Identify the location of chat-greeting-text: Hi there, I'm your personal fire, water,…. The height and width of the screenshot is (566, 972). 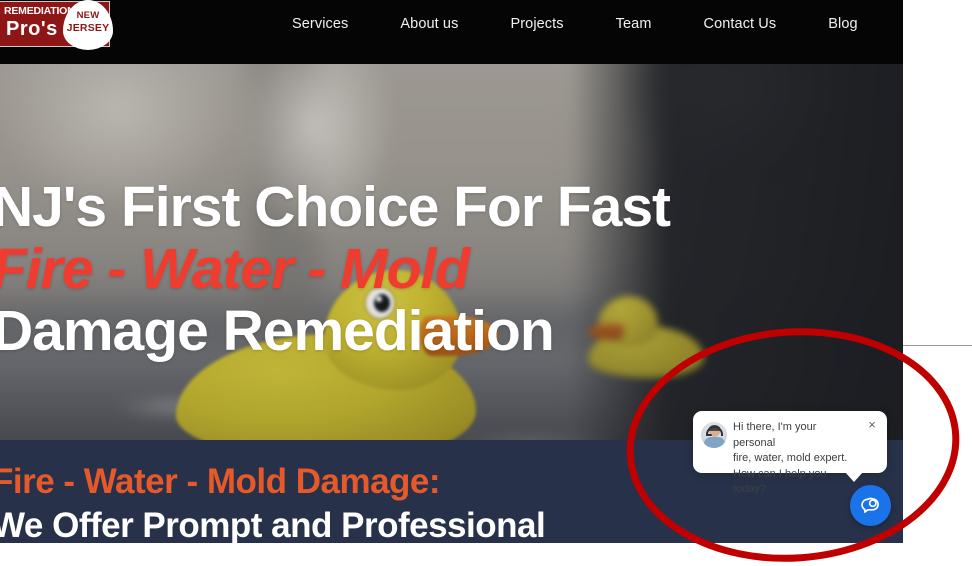
(797, 459).